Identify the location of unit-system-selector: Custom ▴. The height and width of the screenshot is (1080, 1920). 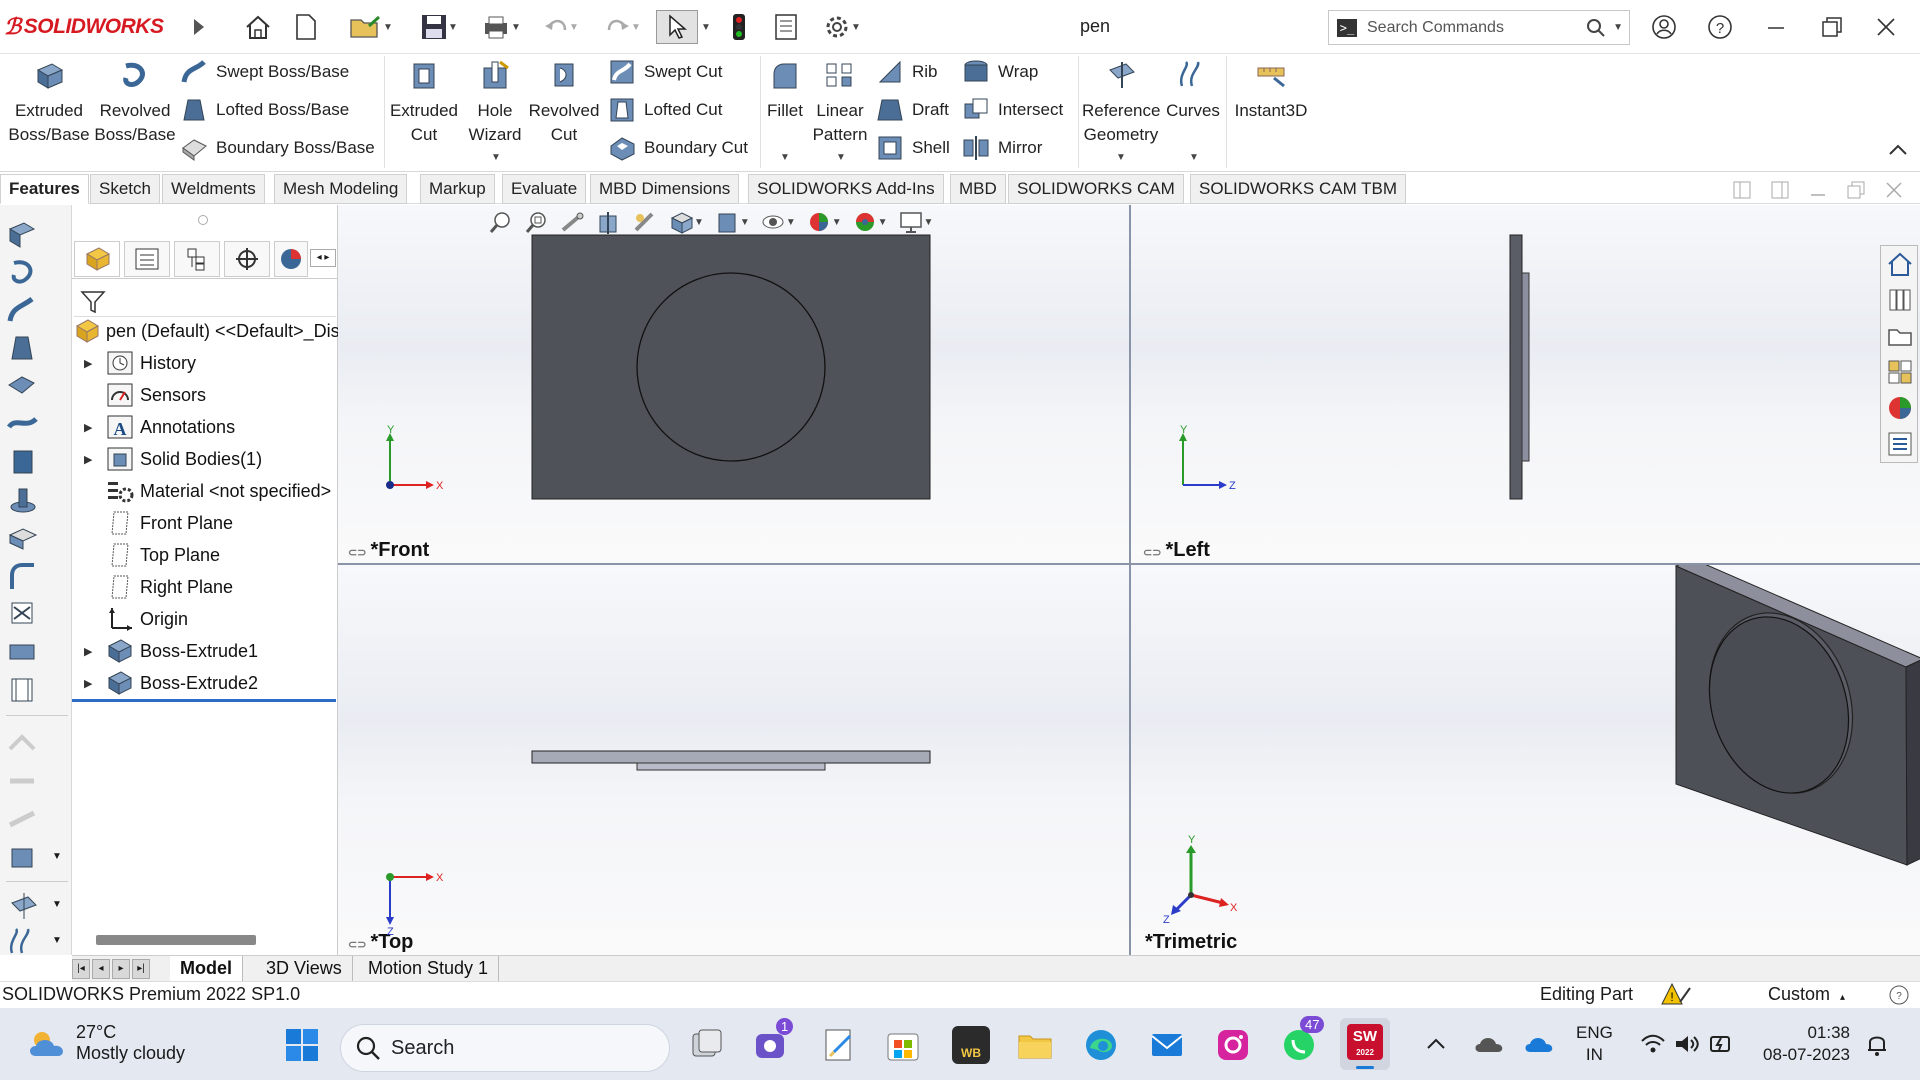
(1806, 994).